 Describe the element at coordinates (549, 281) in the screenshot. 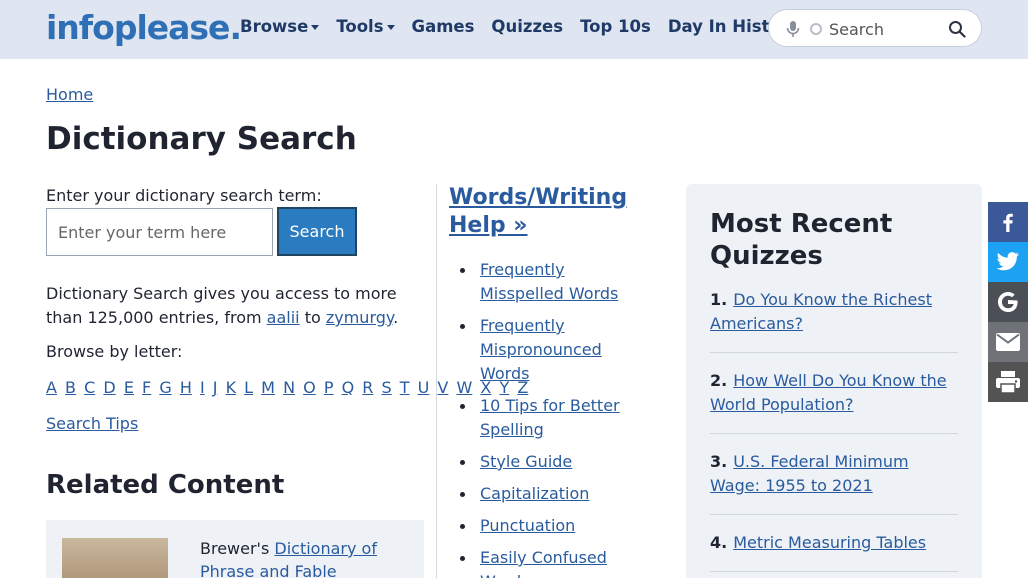

I see `help-link: Frequently Misspelled Words` at that location.